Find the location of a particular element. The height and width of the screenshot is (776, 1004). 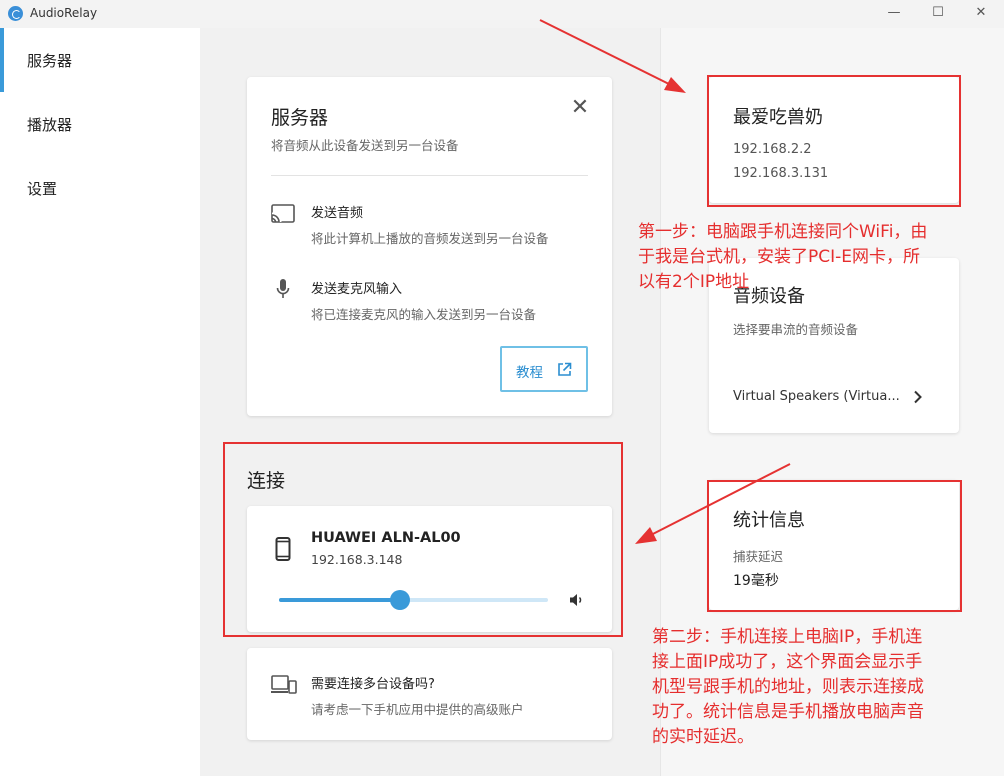

annotation-line: 机型号跟手机的地址，则表示连接成 is located at coordinates (788, 687).